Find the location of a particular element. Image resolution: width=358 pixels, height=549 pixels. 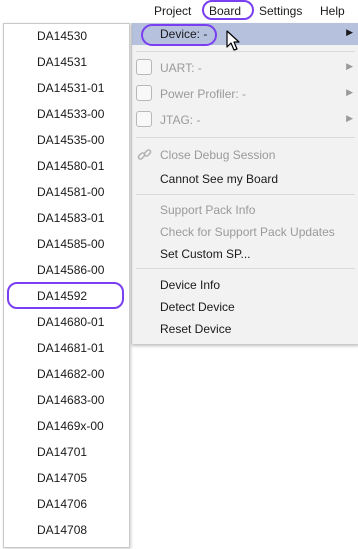

device-item-label: DA14706 is located at coordinates (62, 504).